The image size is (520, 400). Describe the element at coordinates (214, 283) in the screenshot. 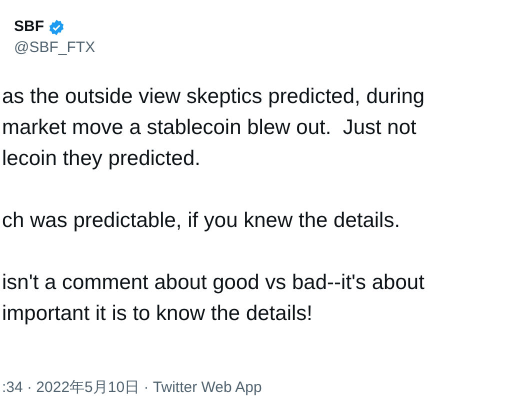

I see `tweet-text-line: isn't a comment about good vs bad--it's about` at that location.